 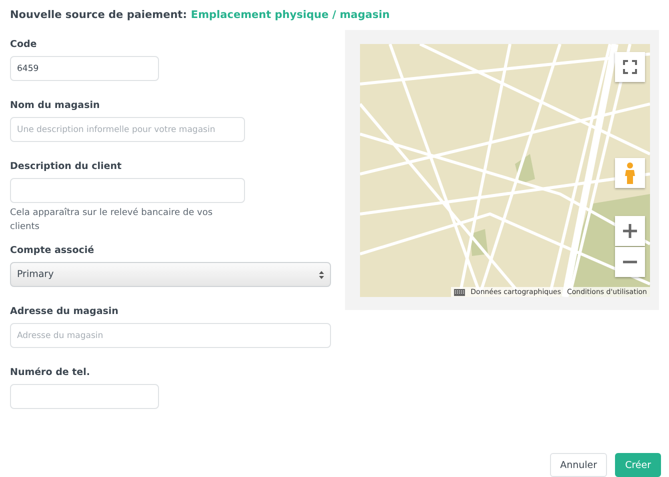 What do you see at coordinates (170, 274) in the screenshot?
I see `account-dropdown: Primary` at bounding box center [170, 274].